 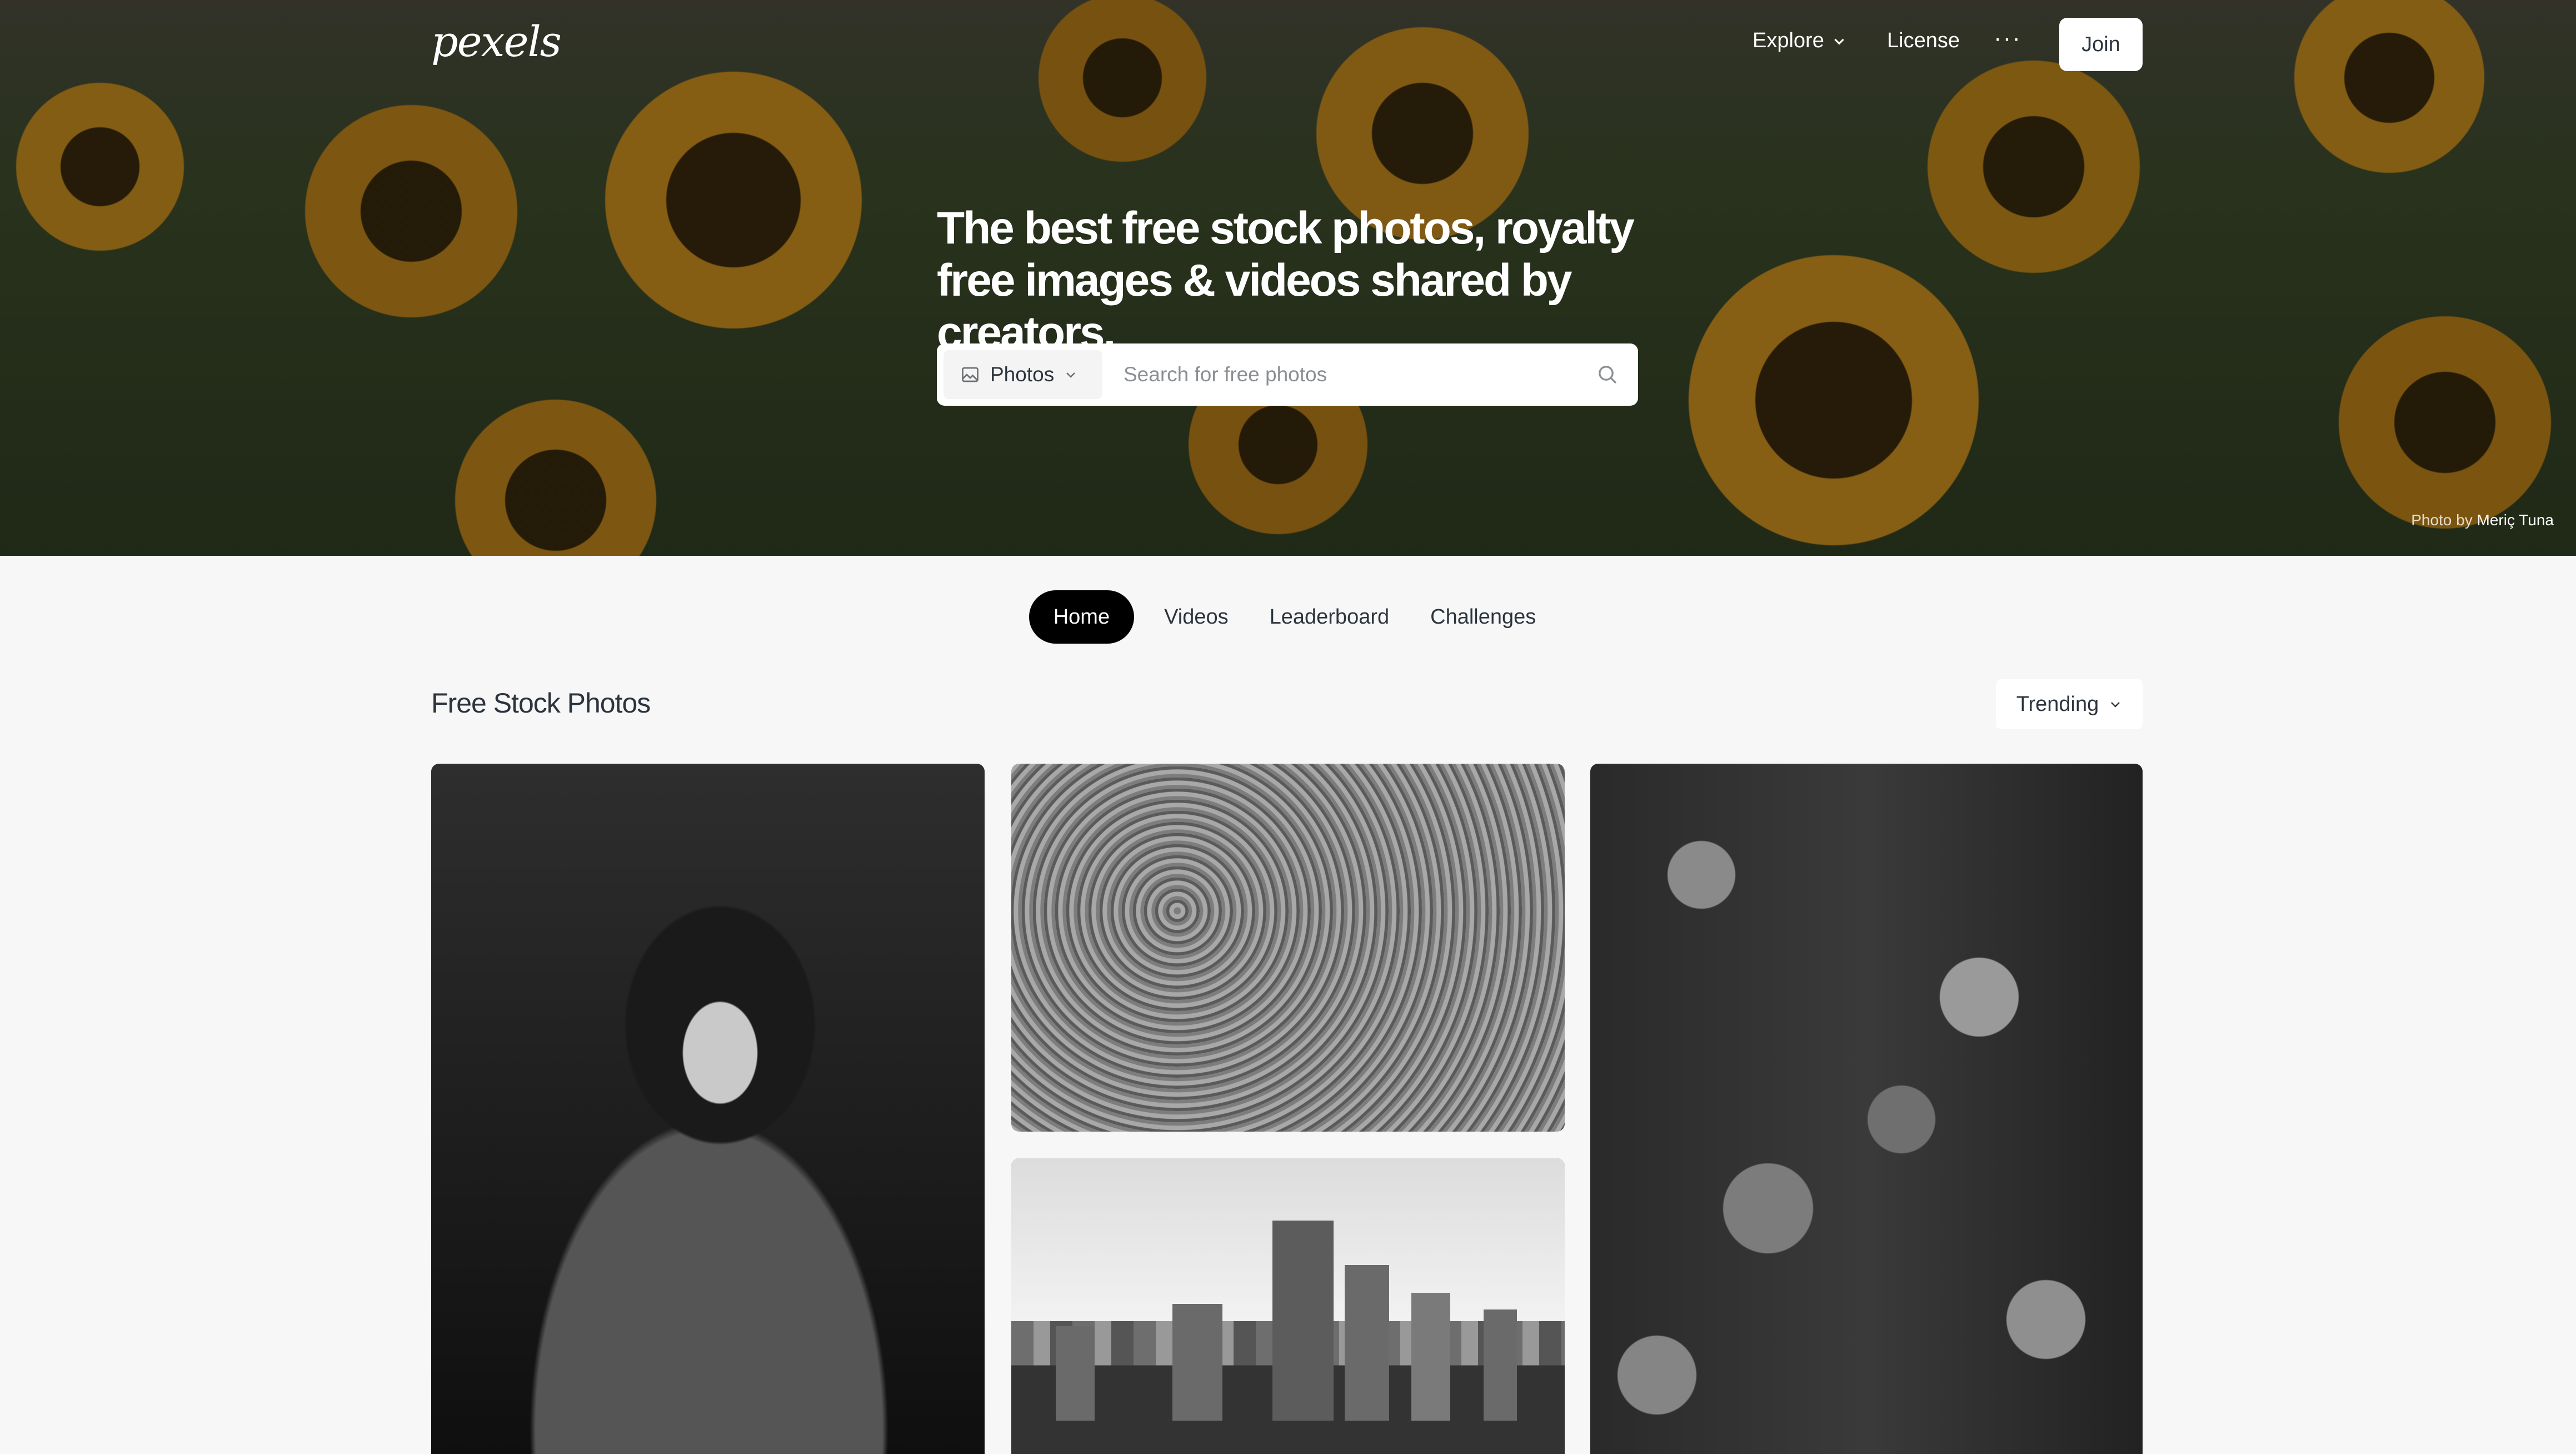 What do you see at coordinates (2442, 520) in the screenshot?
I see `credit-prefix: Photo by` at bounding box center [2442, 520].